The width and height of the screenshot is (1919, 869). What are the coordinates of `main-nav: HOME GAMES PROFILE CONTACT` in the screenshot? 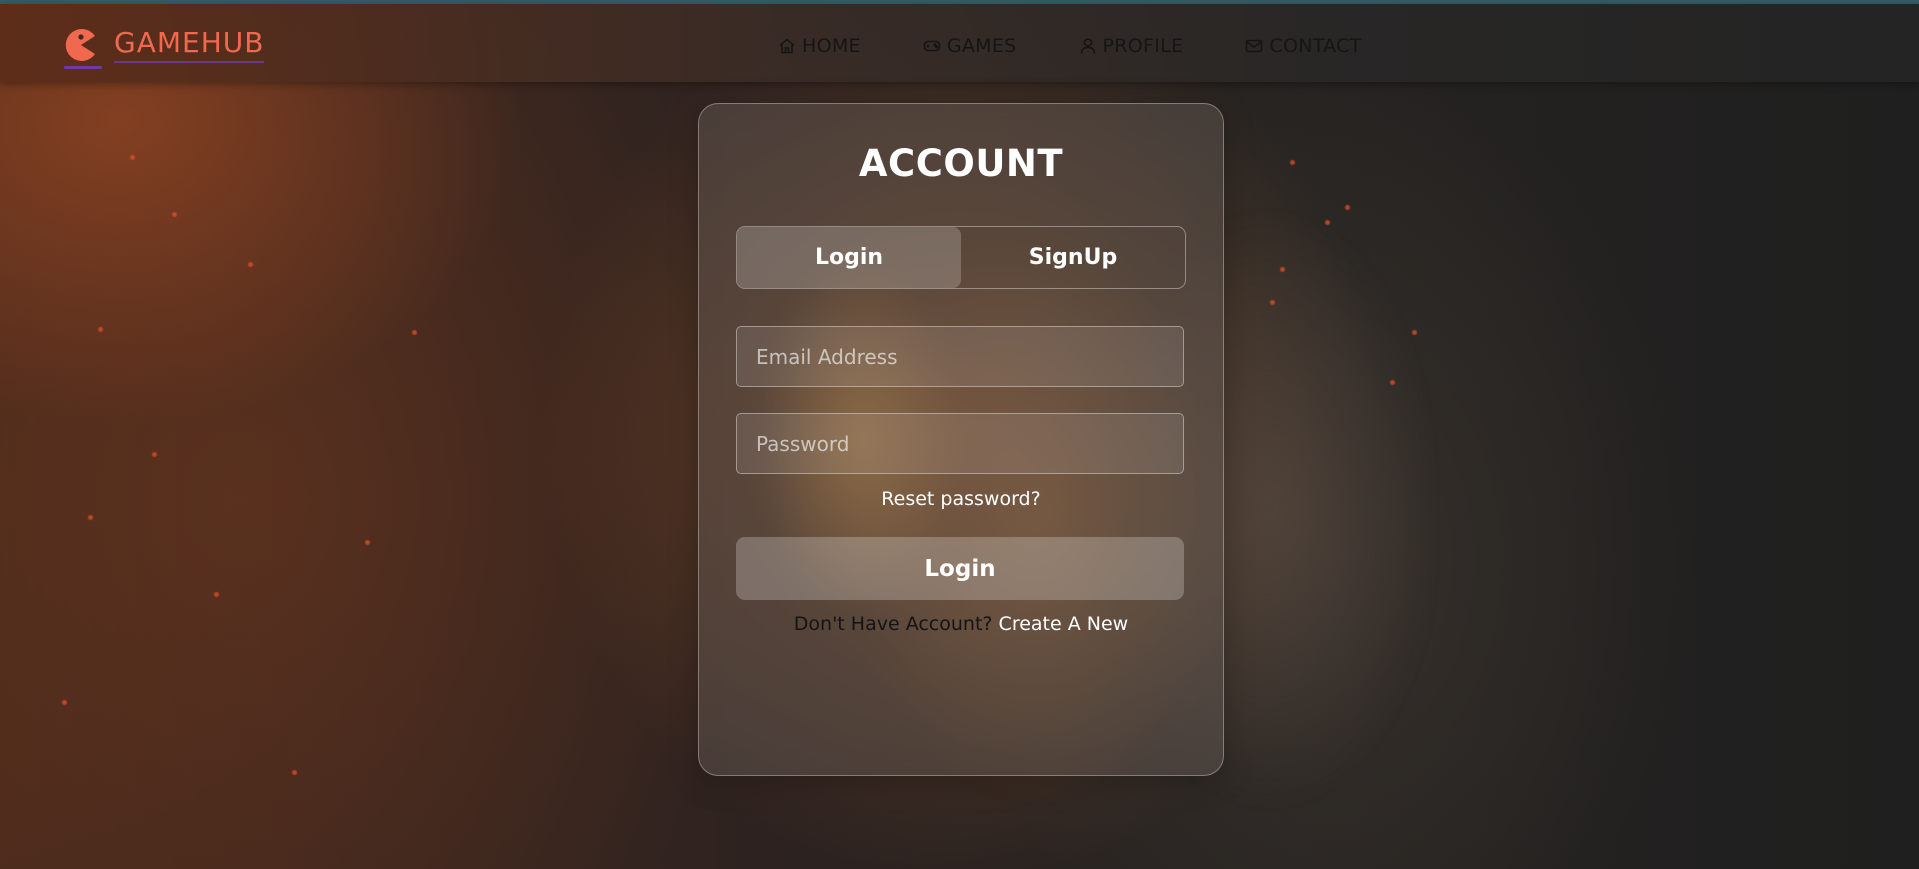 It's located at (1101, 46).